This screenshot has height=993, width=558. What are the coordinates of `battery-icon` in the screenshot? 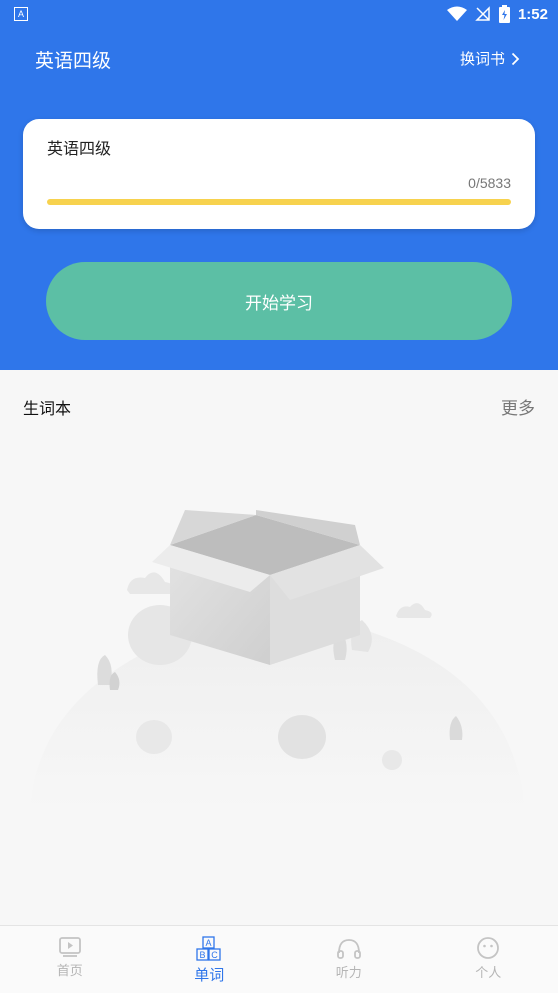 It's located at (504, 14).